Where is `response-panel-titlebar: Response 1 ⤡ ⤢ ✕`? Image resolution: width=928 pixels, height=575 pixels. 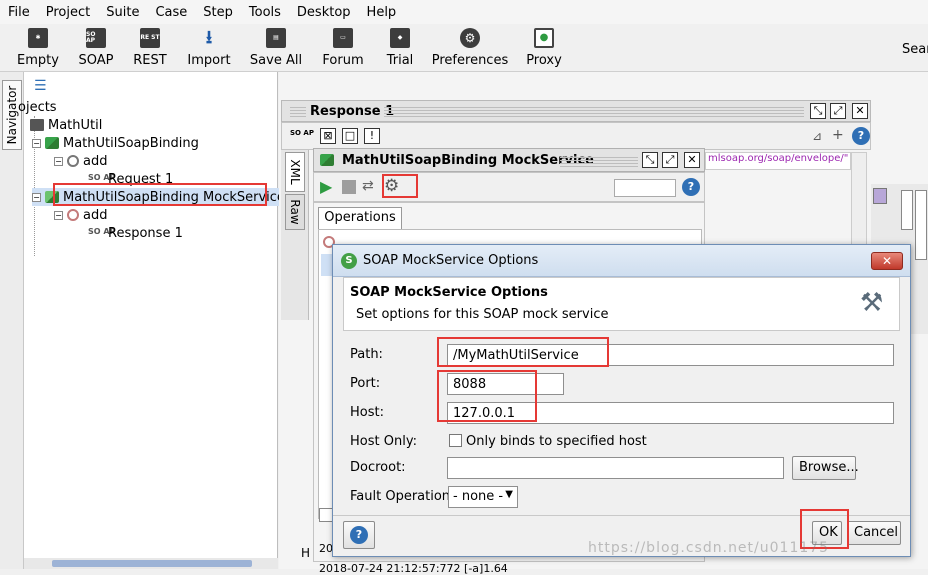
response-panel-titlebar: Response 1 ⤡ ⤢ ✕ is located at coordinates (576, 111).